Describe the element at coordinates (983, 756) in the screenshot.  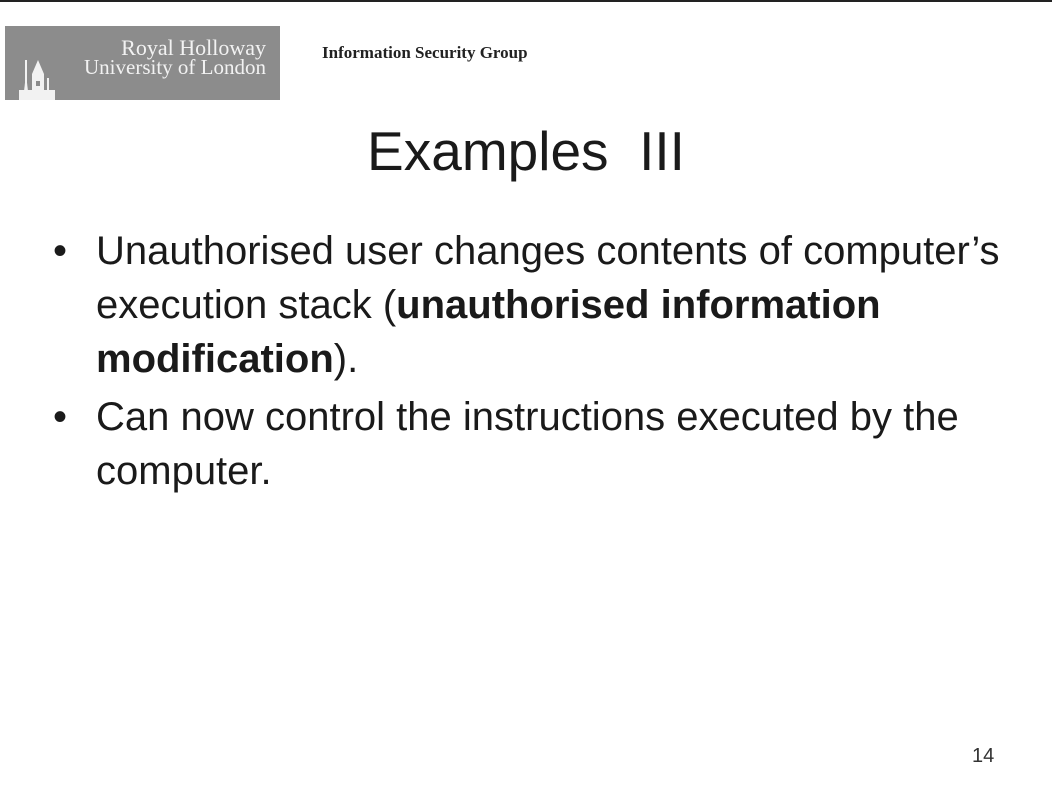
I see `page-number: 14` at that location.